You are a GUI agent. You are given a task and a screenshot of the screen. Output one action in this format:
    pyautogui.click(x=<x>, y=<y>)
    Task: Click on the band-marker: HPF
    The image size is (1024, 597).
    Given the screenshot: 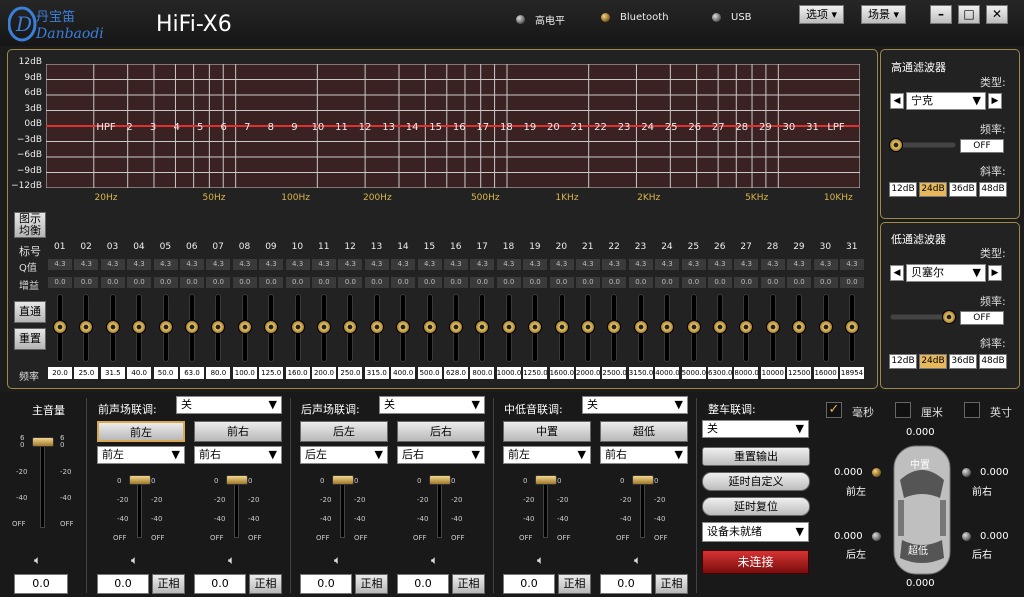 What is the action you would take?
    pyautogui.click(x=106, y=127)
    